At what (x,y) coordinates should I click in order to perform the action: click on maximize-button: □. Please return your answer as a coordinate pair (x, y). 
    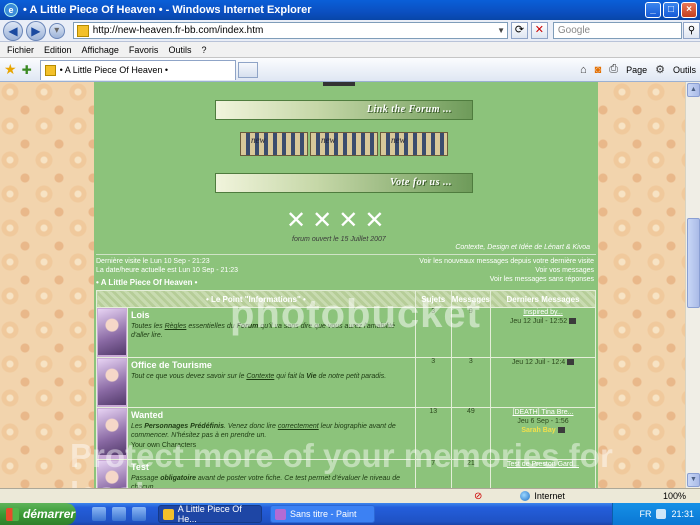
    Looking at the image, I should click on (671, 10).